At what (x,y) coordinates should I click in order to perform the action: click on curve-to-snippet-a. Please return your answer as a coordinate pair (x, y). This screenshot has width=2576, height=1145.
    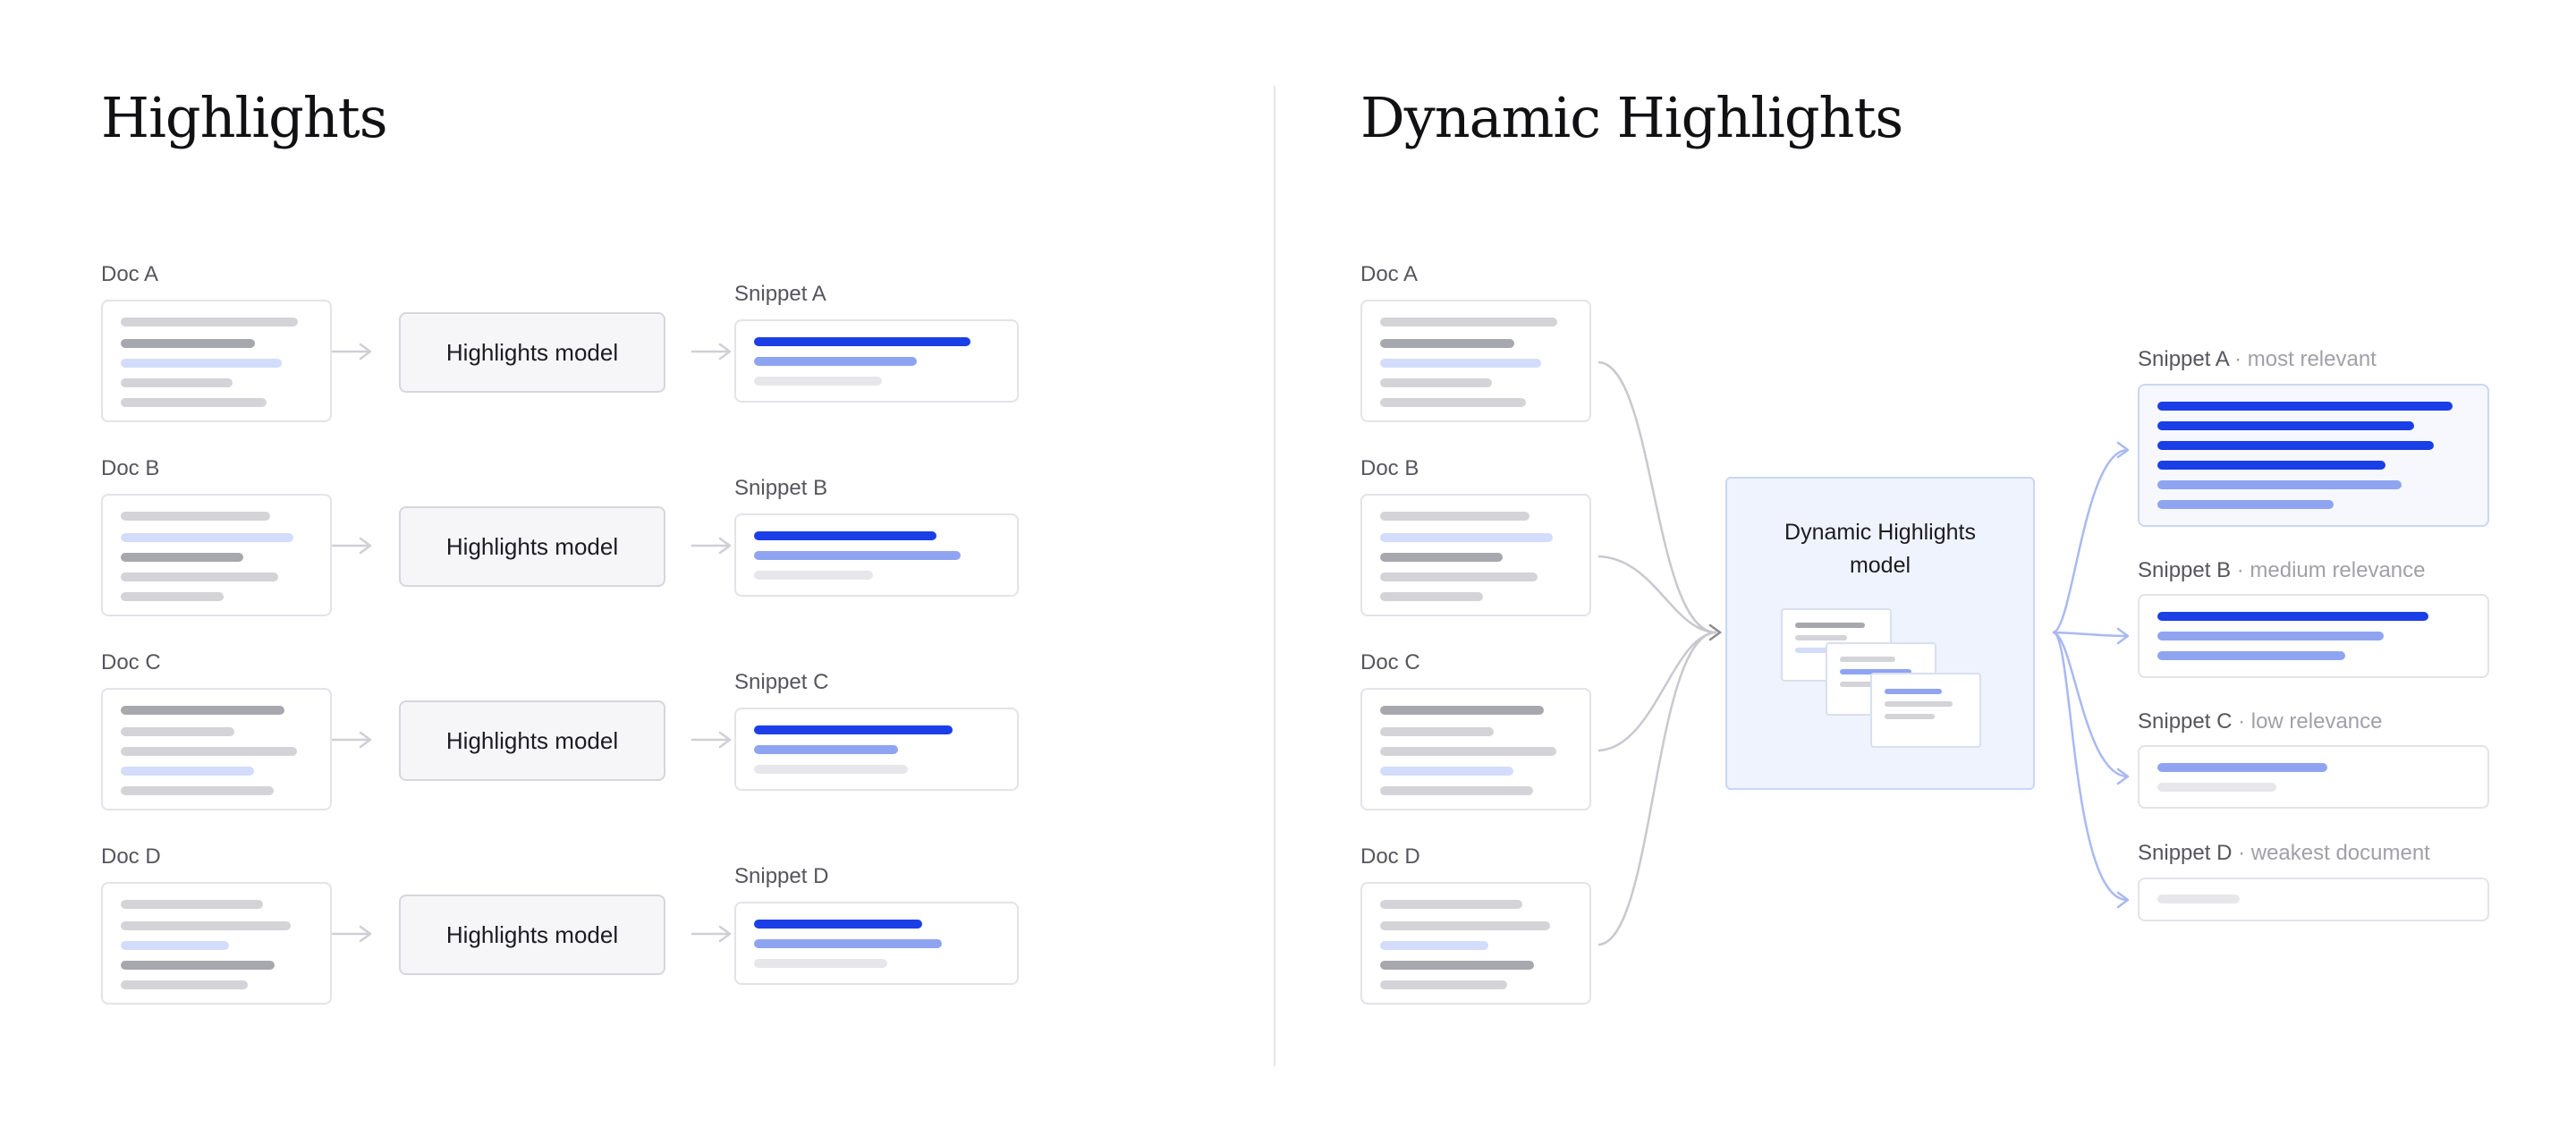
    Looking at the image, I should click on (2090, 541).